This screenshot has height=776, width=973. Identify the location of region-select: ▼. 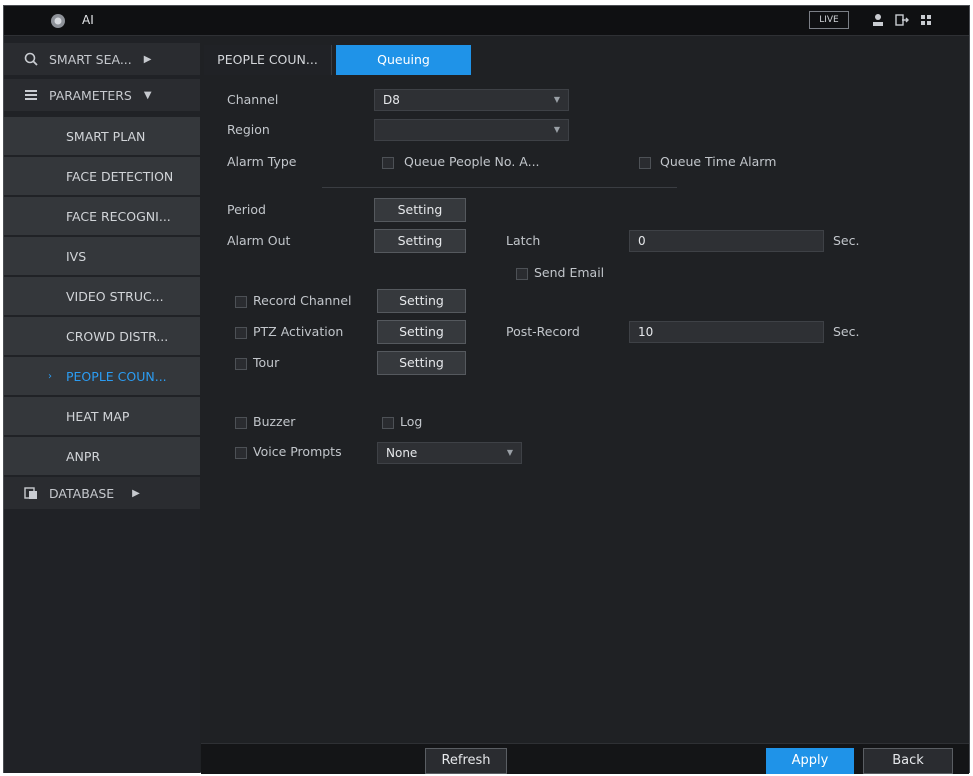
(471, 130).